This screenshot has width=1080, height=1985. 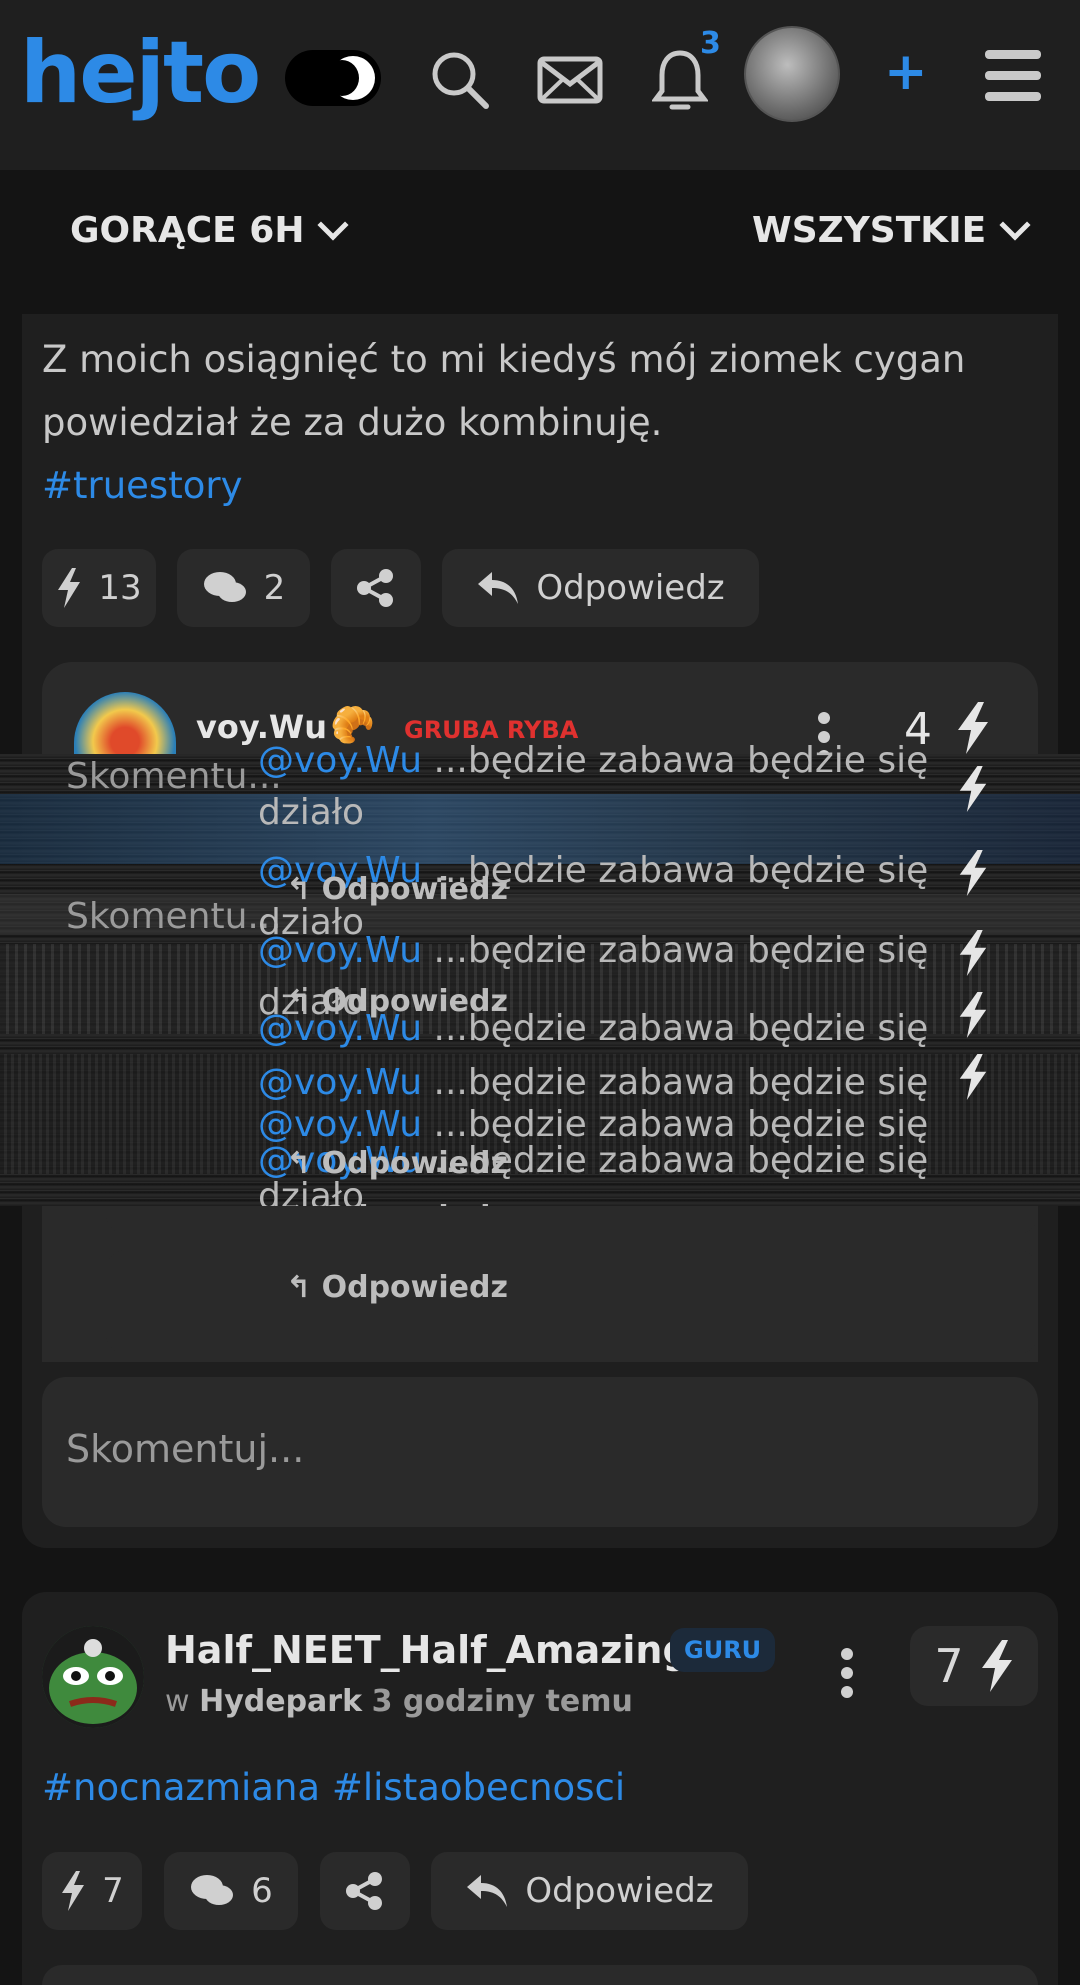 I want to click on comment-thread, so click(x=540, y=1975).